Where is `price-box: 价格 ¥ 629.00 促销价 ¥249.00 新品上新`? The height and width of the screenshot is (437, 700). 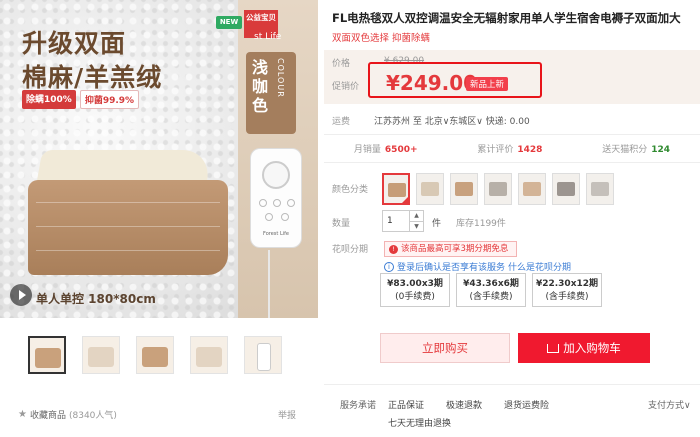 price-box: 价格 ¥ 629.00 促销价 ¥249.00 新品上新 is located at coordinates (512, 77).